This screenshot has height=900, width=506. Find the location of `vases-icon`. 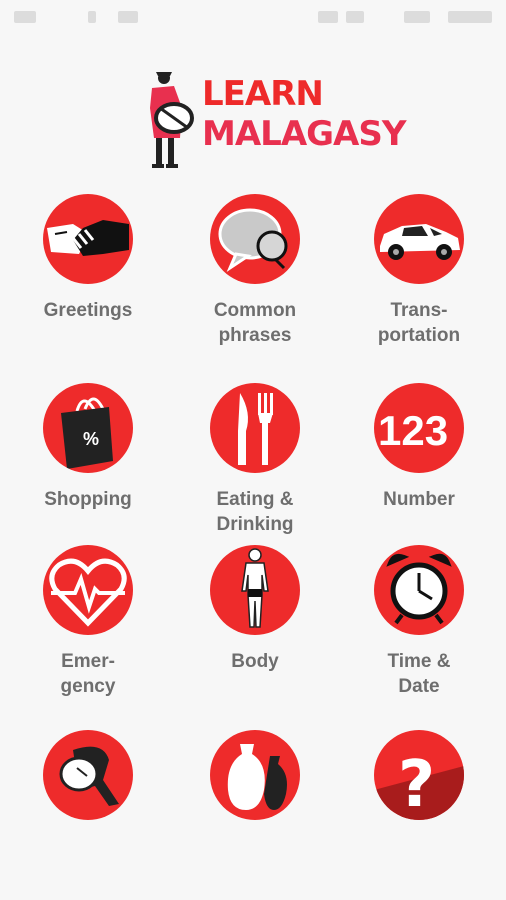

vases-icon is located at coordinates (255, 775).